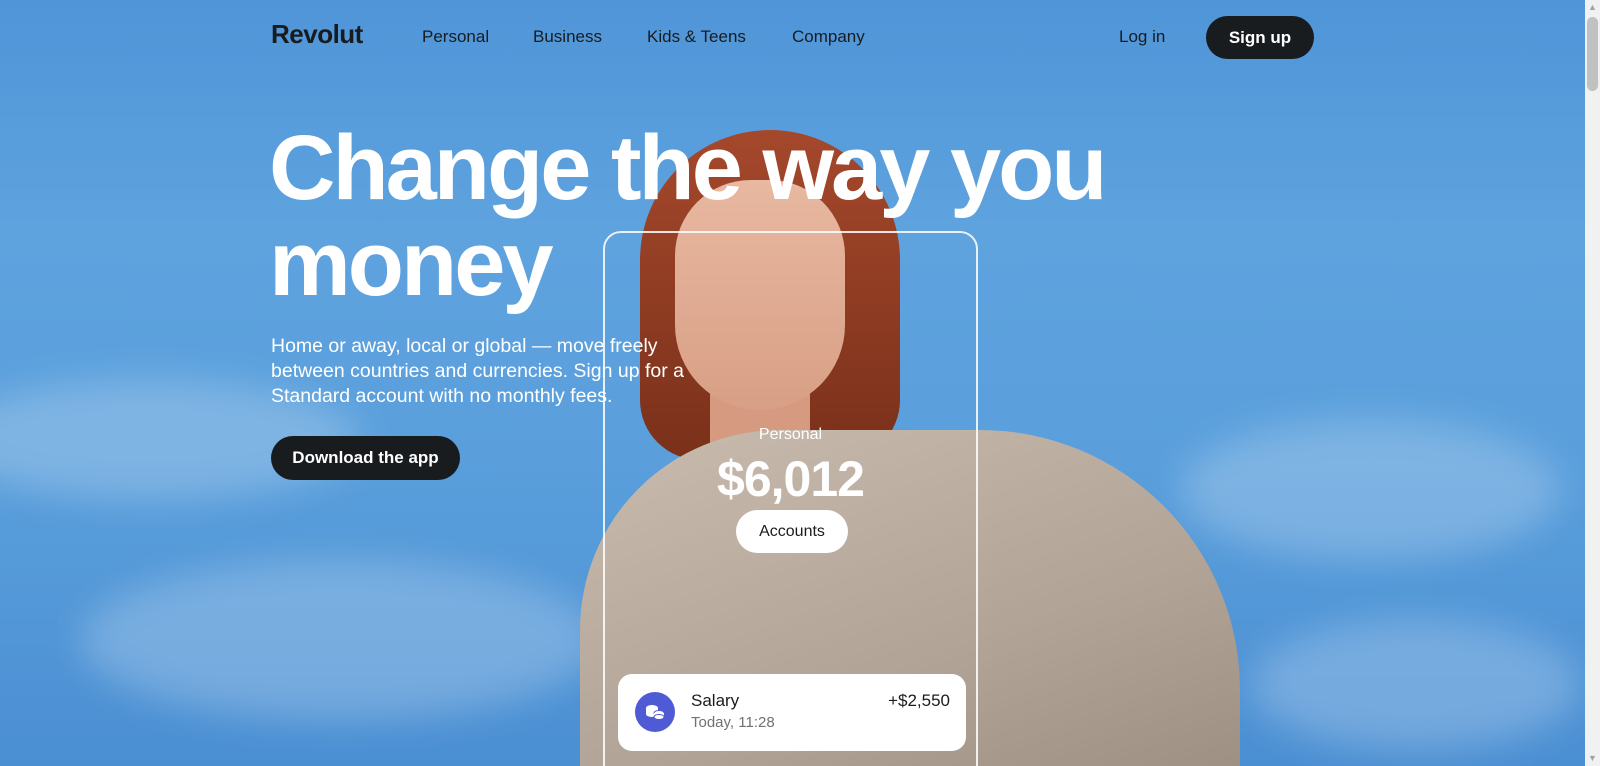 This screenshot has height=766, width=1600. I want to click on scroll-down-arrow-icon: ▼, so click(1592, 758).